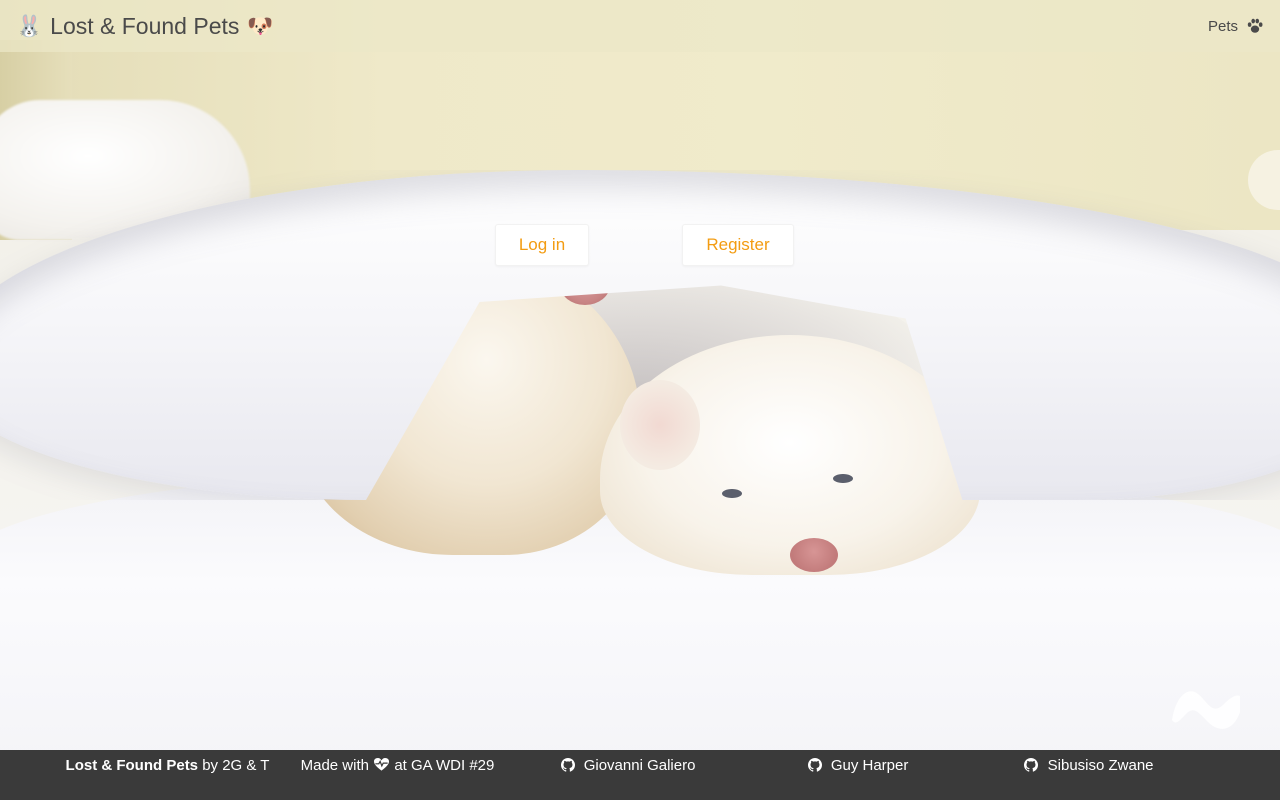  Describe the element at coordinates (732, 493) in the screenshot. I see `puppy-right-eye-left` at that location.